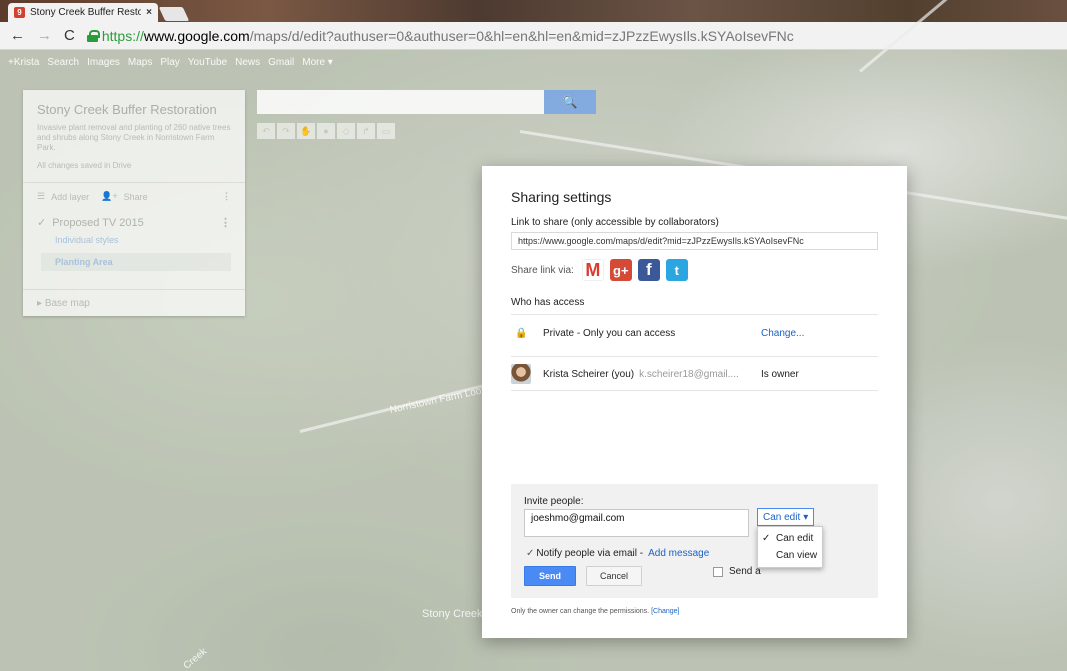 The width and height of the screenshot is (1067, 671). I want to click on notify-row: ✓ Notify people via email - Add message, so click(617, 553).